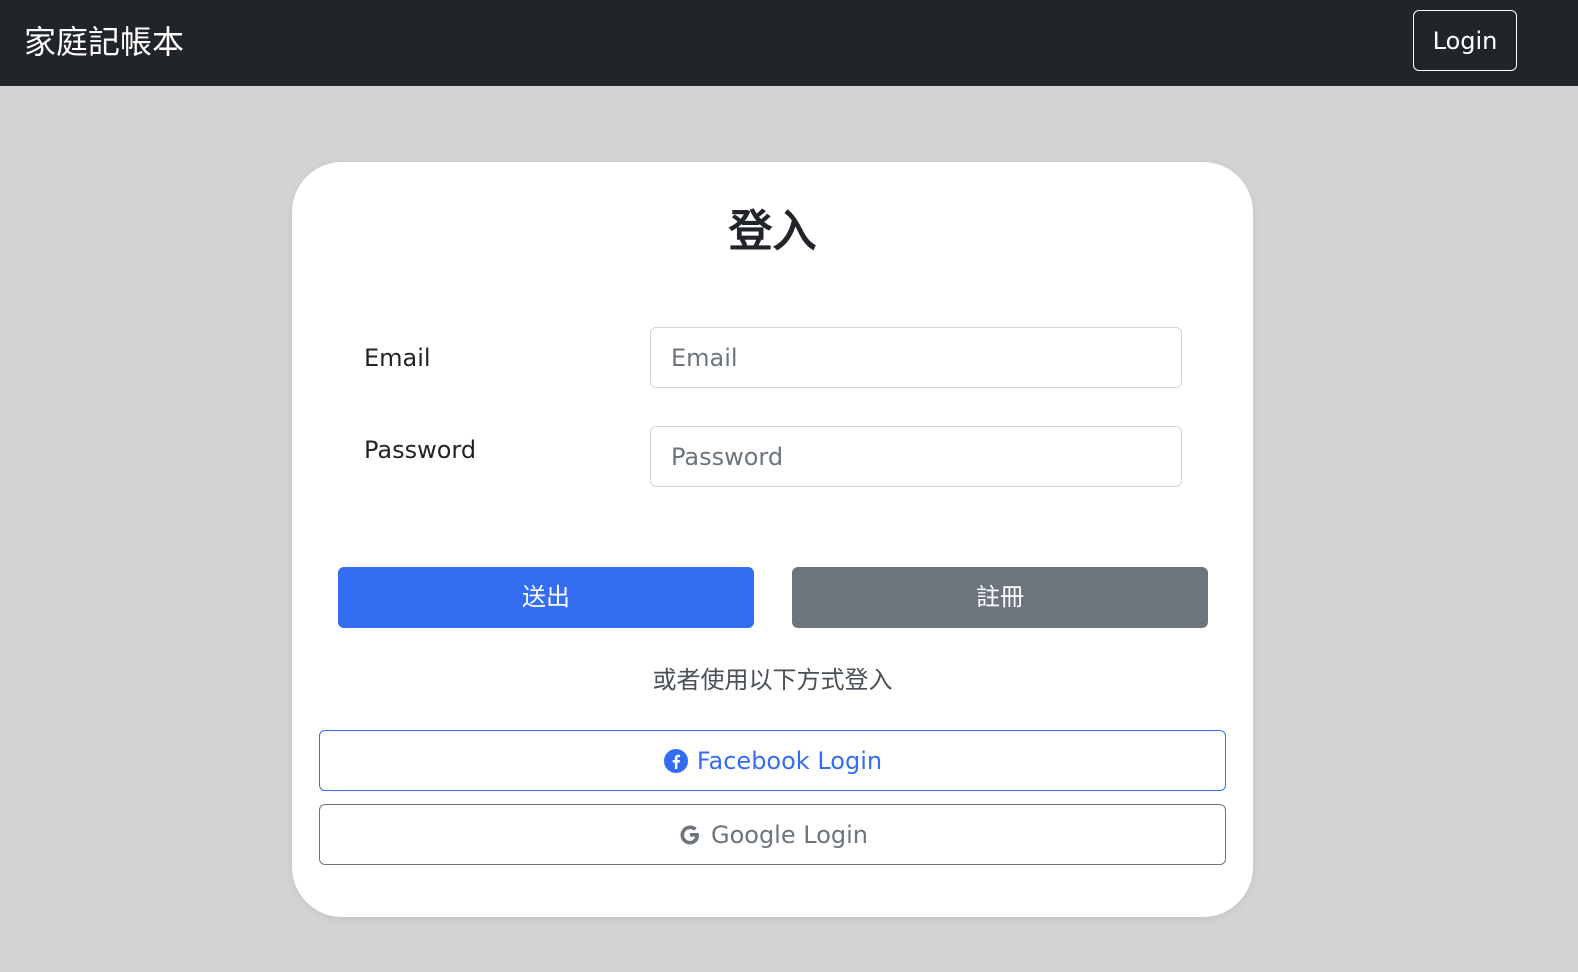 The width and height of the screenshot is (1578, 972). Describe the element at coordinates (676, 761) in the screenshot. I see `facebook-icon` at that location.